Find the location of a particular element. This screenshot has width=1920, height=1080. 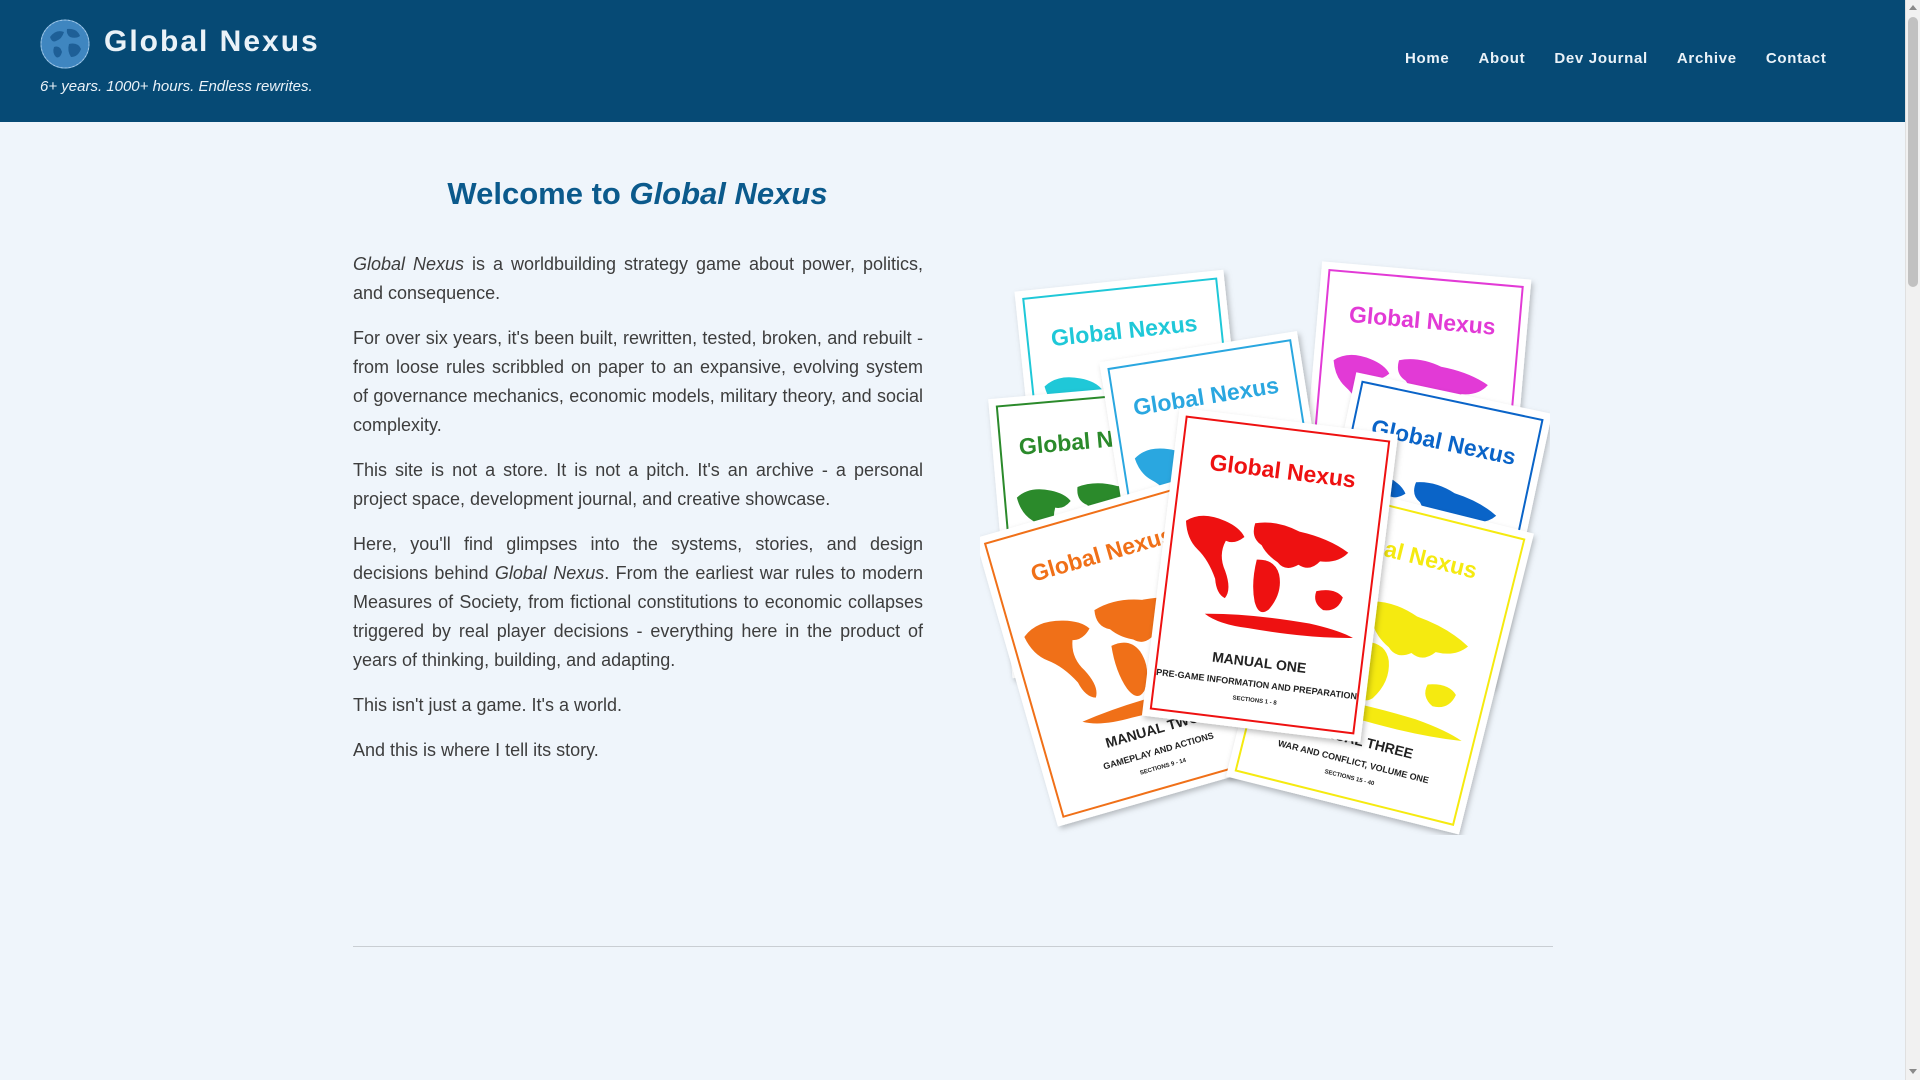

site-title: Global Nexus is located at coordinates (212, 42).